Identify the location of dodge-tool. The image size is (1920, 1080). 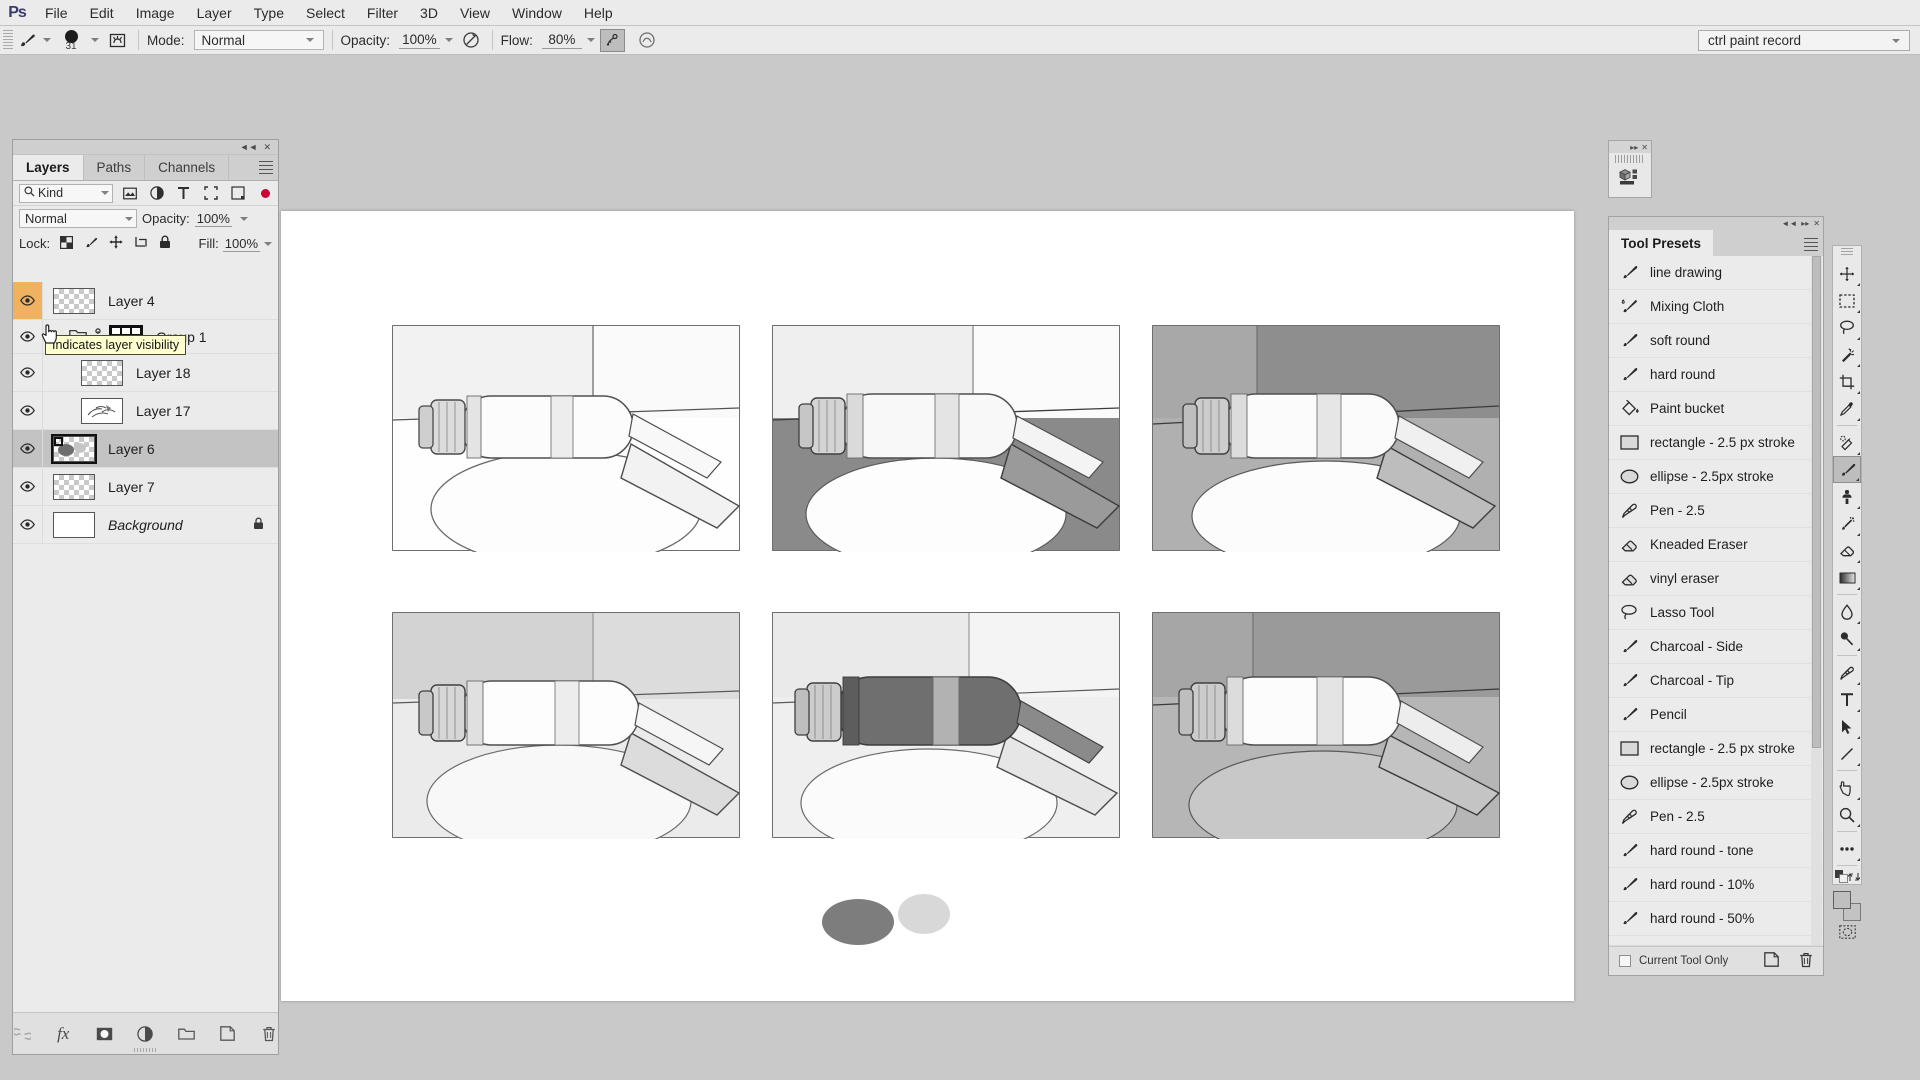
(1847, 638).